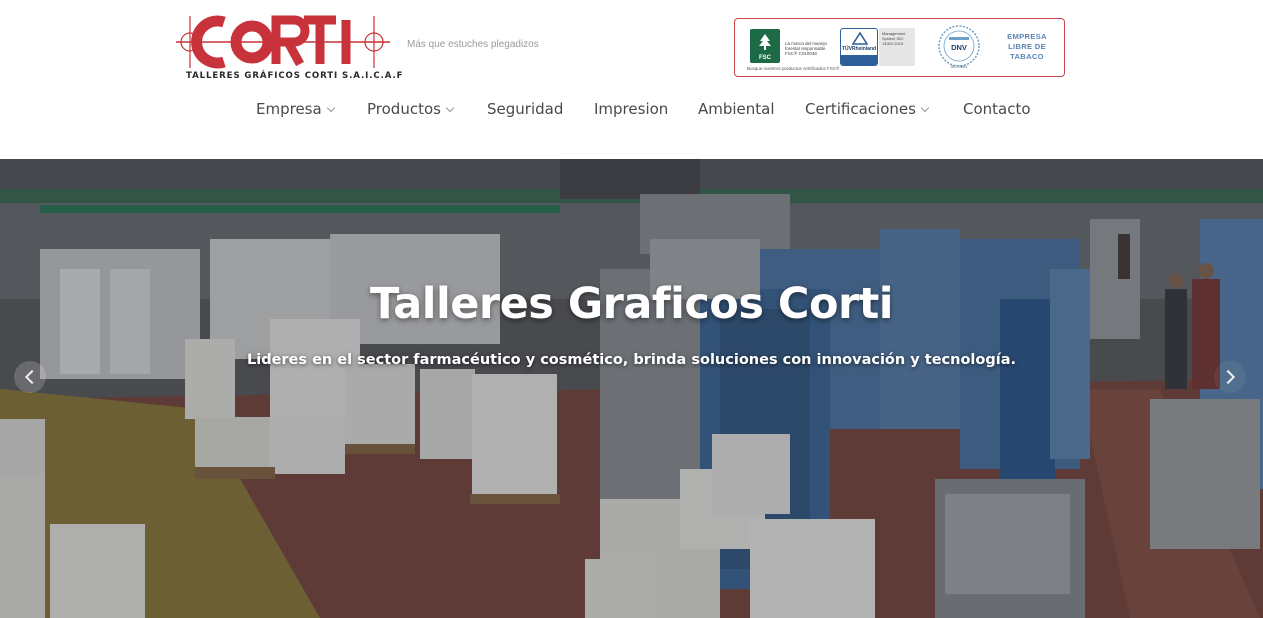  Describe the element at coordinates (404, 109) in the screenshot. I see `nav-item-label: Productos` at that location.